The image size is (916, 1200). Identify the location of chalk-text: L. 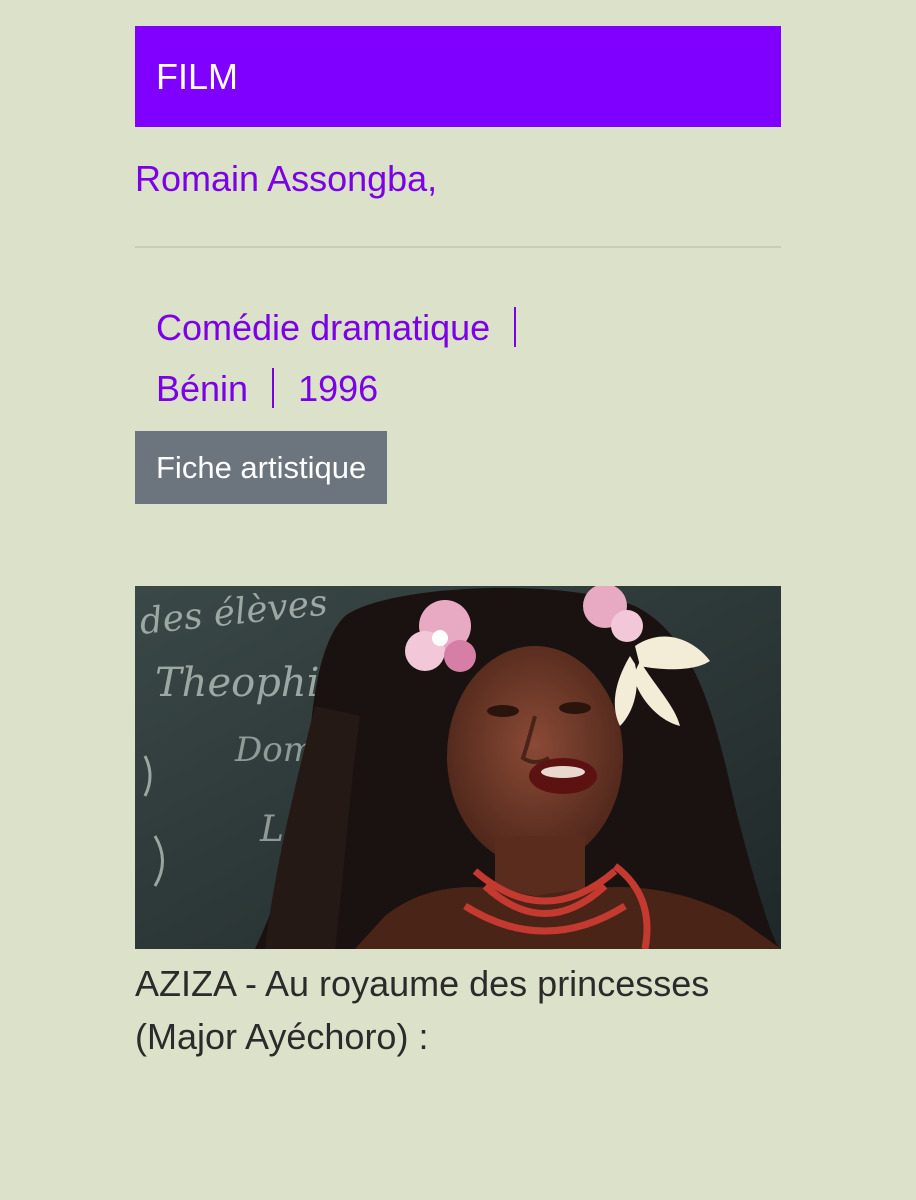
(271, 829).